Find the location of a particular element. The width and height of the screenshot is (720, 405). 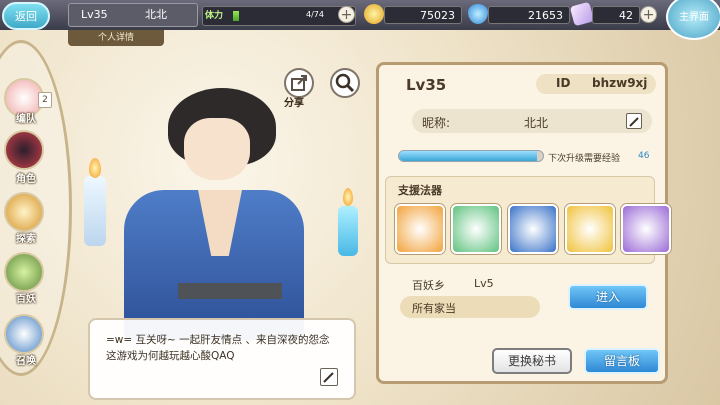

yokai-village-label: 百妖乡 is located at coordinates (428, 285).